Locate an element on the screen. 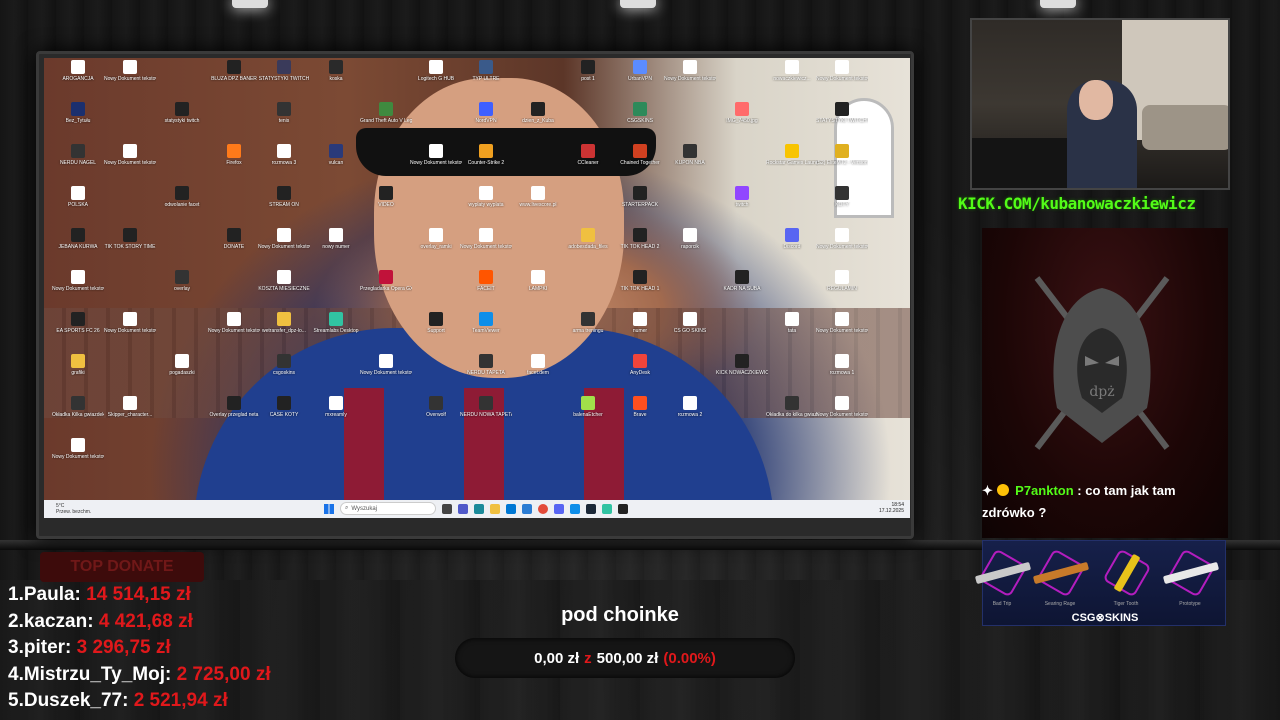  desktop-shortcut: Nowy Dokument tekstowy (27) is located at coordinates (386, 365).